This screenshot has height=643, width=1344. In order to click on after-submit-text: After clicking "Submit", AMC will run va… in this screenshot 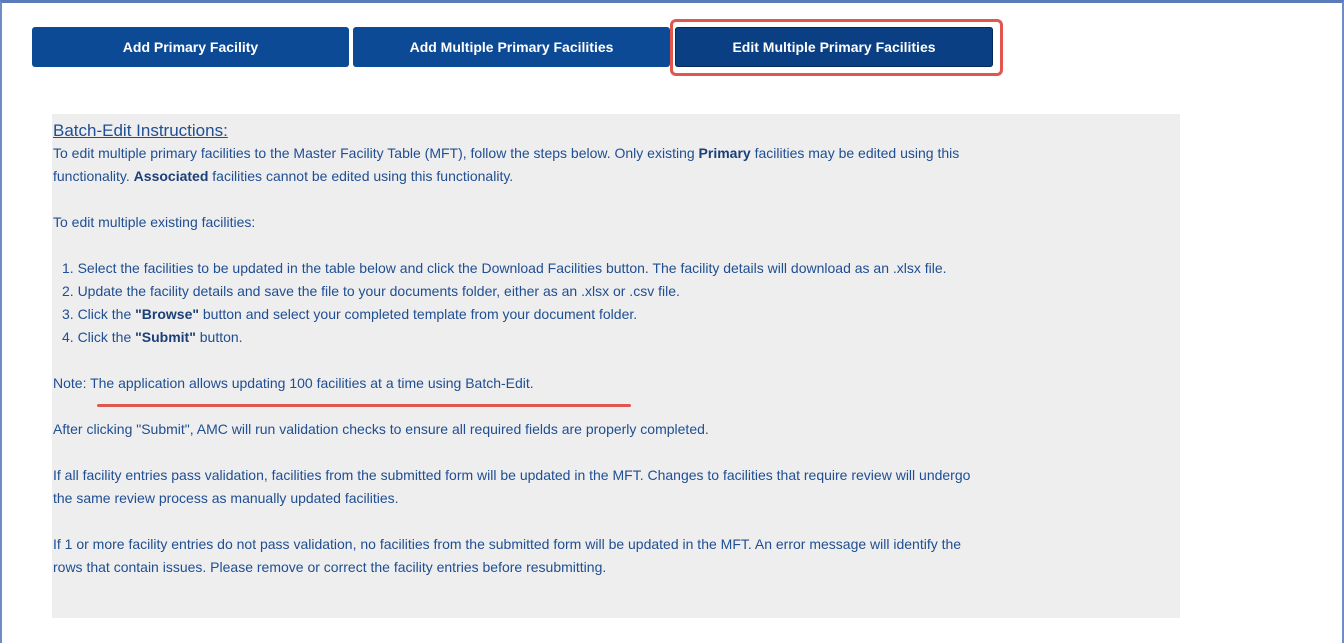, I will do `click(381, 429)`.